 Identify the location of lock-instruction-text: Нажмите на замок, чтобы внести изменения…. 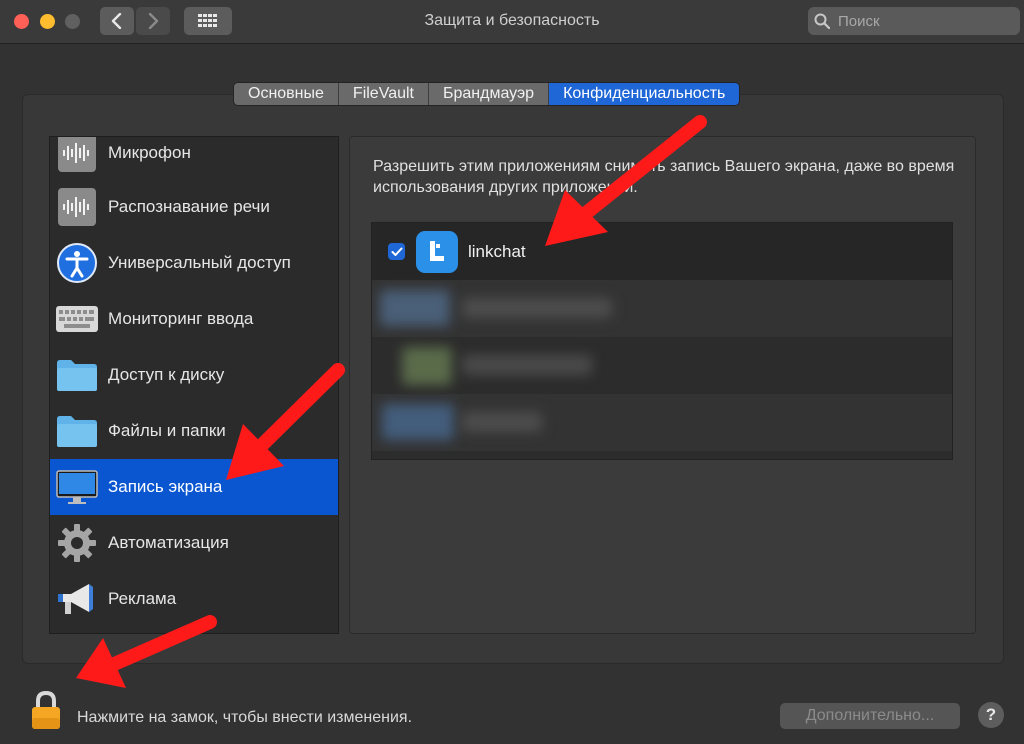
(245, 717).